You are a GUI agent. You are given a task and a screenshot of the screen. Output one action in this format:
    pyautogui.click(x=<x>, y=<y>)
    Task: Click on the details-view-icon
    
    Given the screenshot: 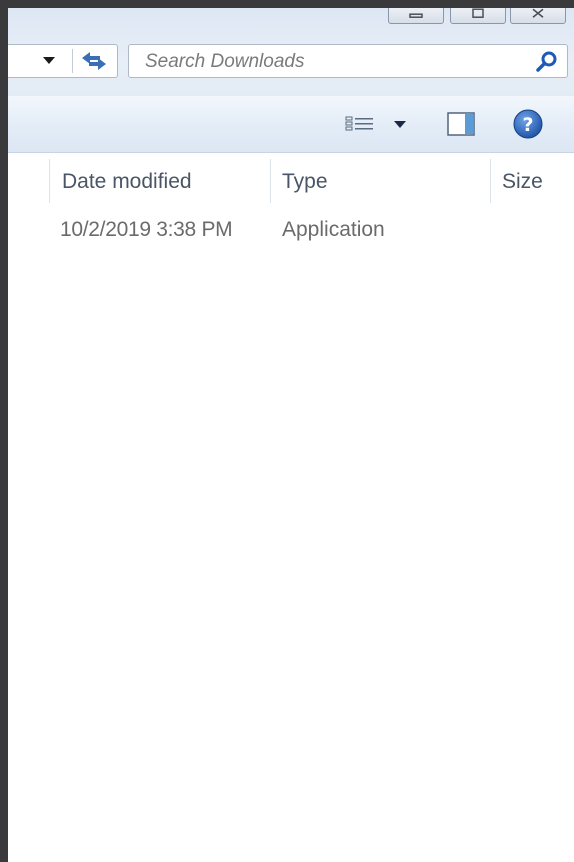 What is the action you would take?
    pyautogui.click(x=359, y=123)
    